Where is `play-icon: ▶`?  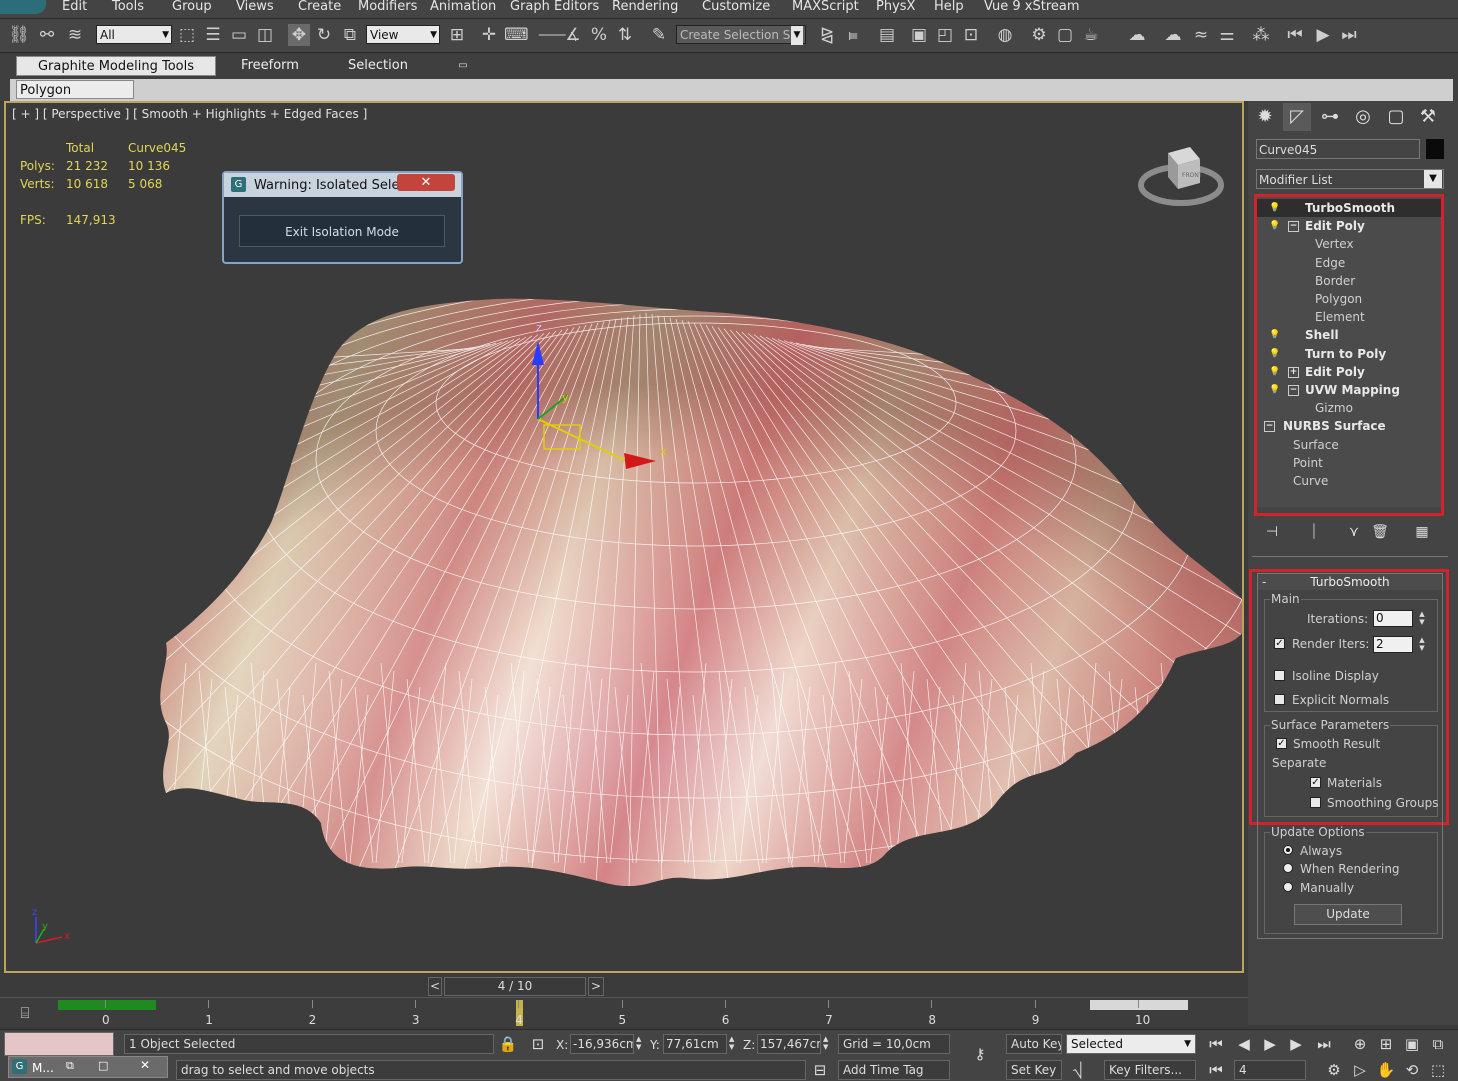 play-icon: ▶ is located at coordinates (1323, 35).